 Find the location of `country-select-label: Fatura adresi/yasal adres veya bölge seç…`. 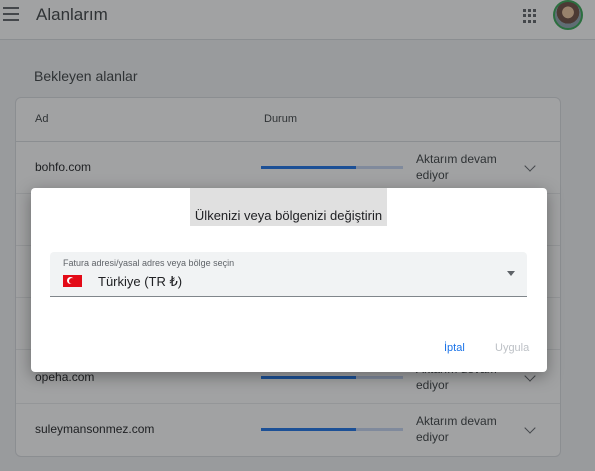

country-select-label: Fatura adresi/yasal adres veya bölge seç… is located at coordinates (149, 263).